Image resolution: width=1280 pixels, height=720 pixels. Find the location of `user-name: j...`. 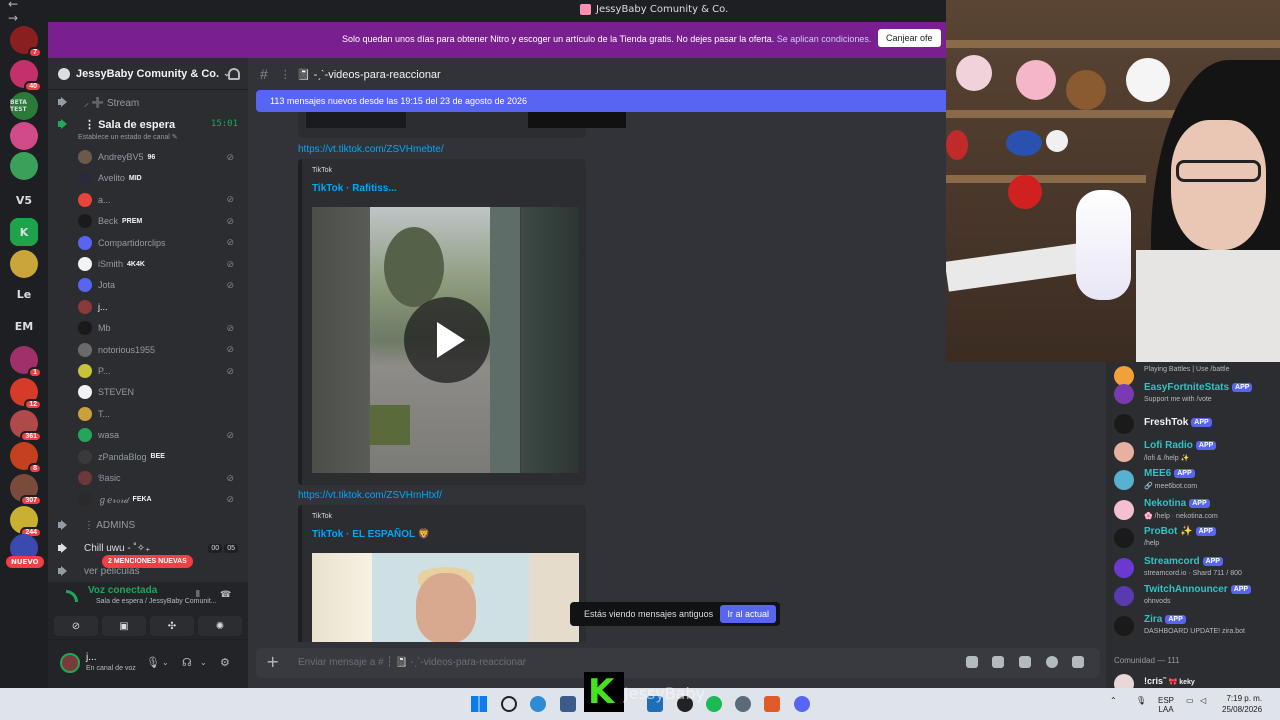

user-name: j... is located at coordinates (91, 657).